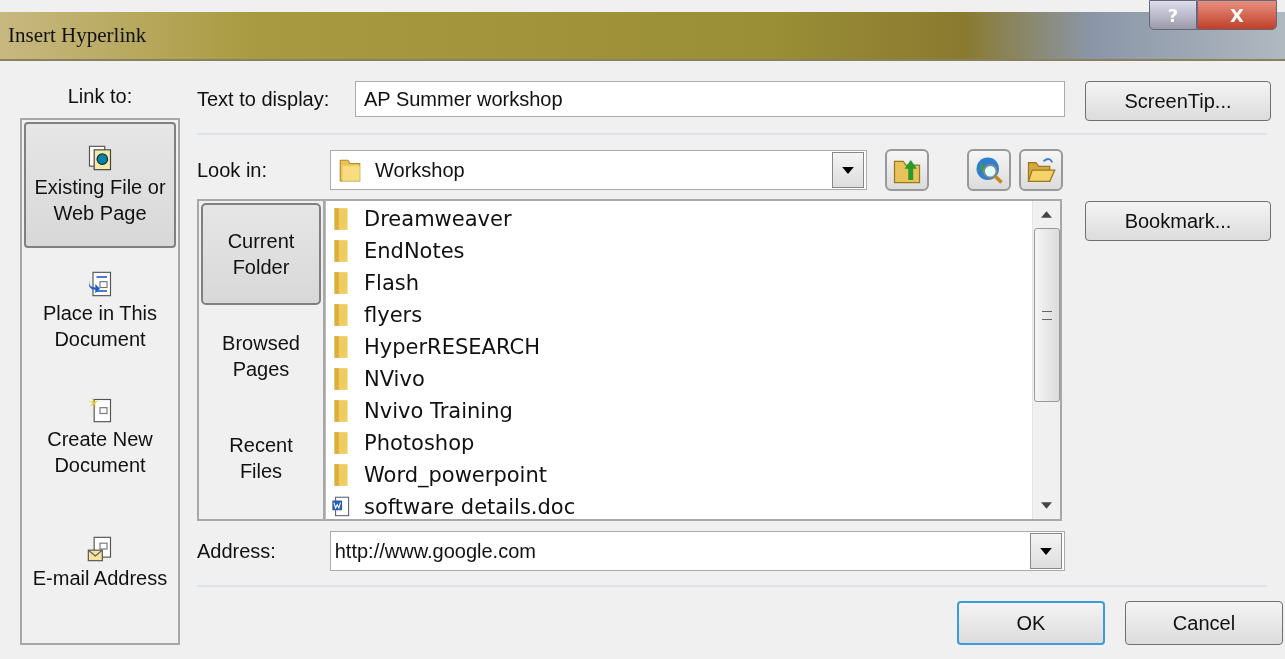  Describe the element at coordinates (679, 475) in the screenshot. I see `file-item: Word_powerpoint` at that location.